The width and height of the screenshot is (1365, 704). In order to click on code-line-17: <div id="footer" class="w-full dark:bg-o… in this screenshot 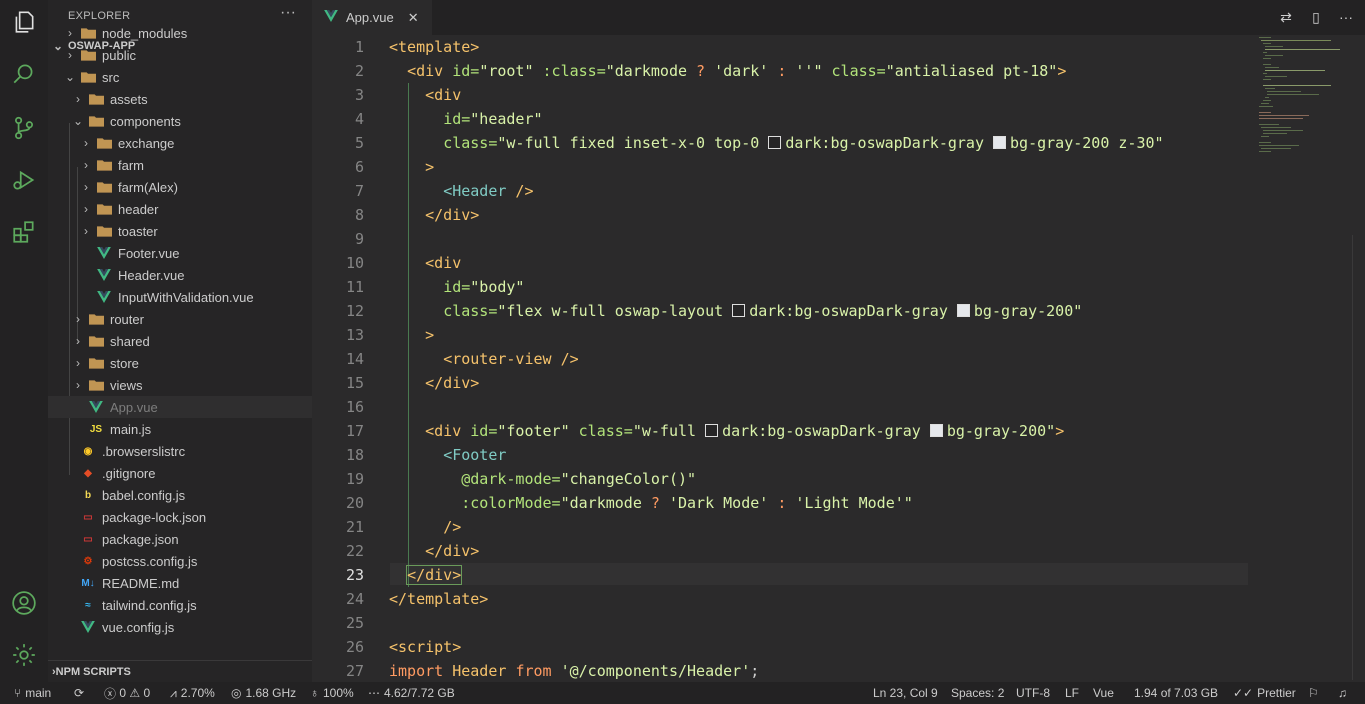, I will do `click(745, 431)`.